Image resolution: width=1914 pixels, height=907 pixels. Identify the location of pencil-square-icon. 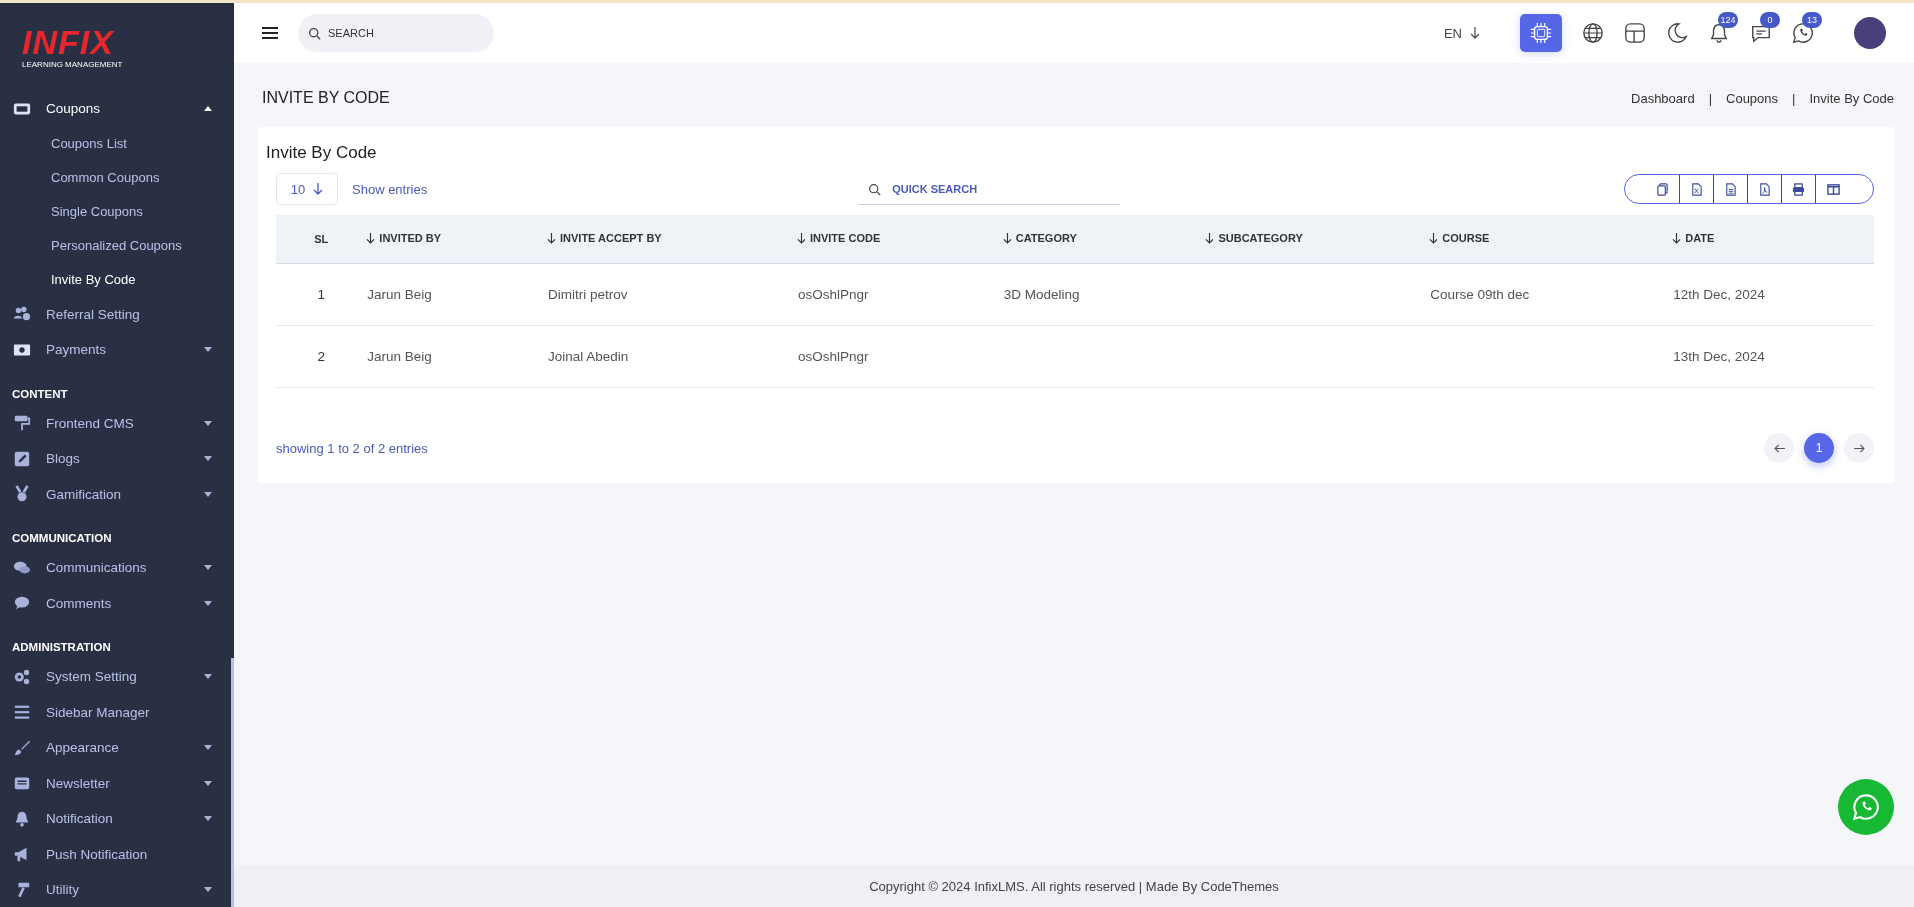
(22, 458).